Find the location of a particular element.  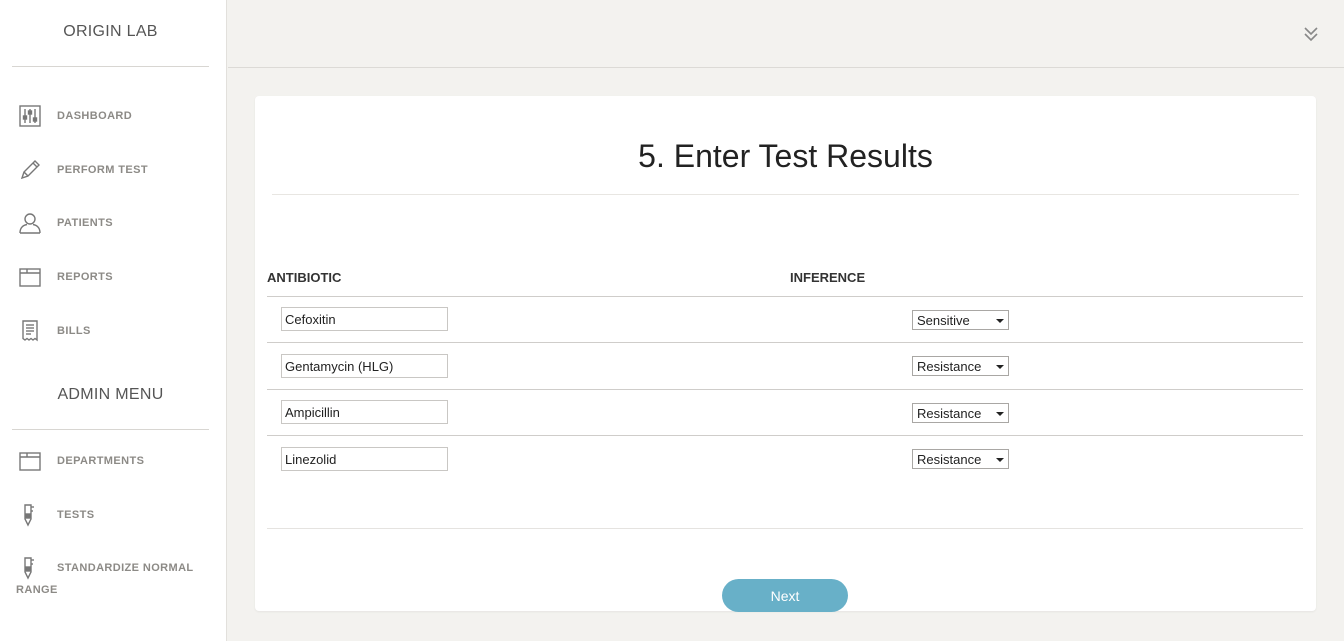

column-header-inference: INFERENCE is located at coordinates (828, 277).